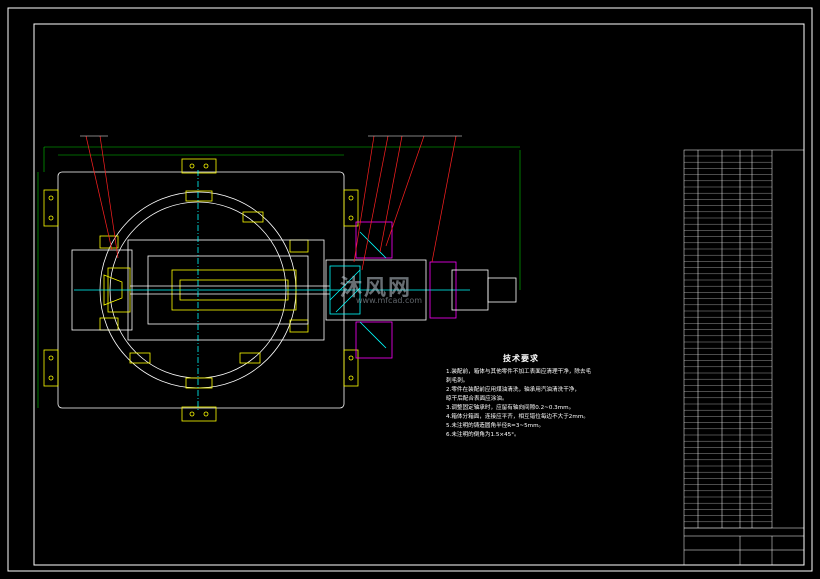 The image size is (820, 579). What do you see at coordinates (389, 300) in the screenshot?
I see `watermark-url: www.mfcad.com` at bounding box center [389, 300].